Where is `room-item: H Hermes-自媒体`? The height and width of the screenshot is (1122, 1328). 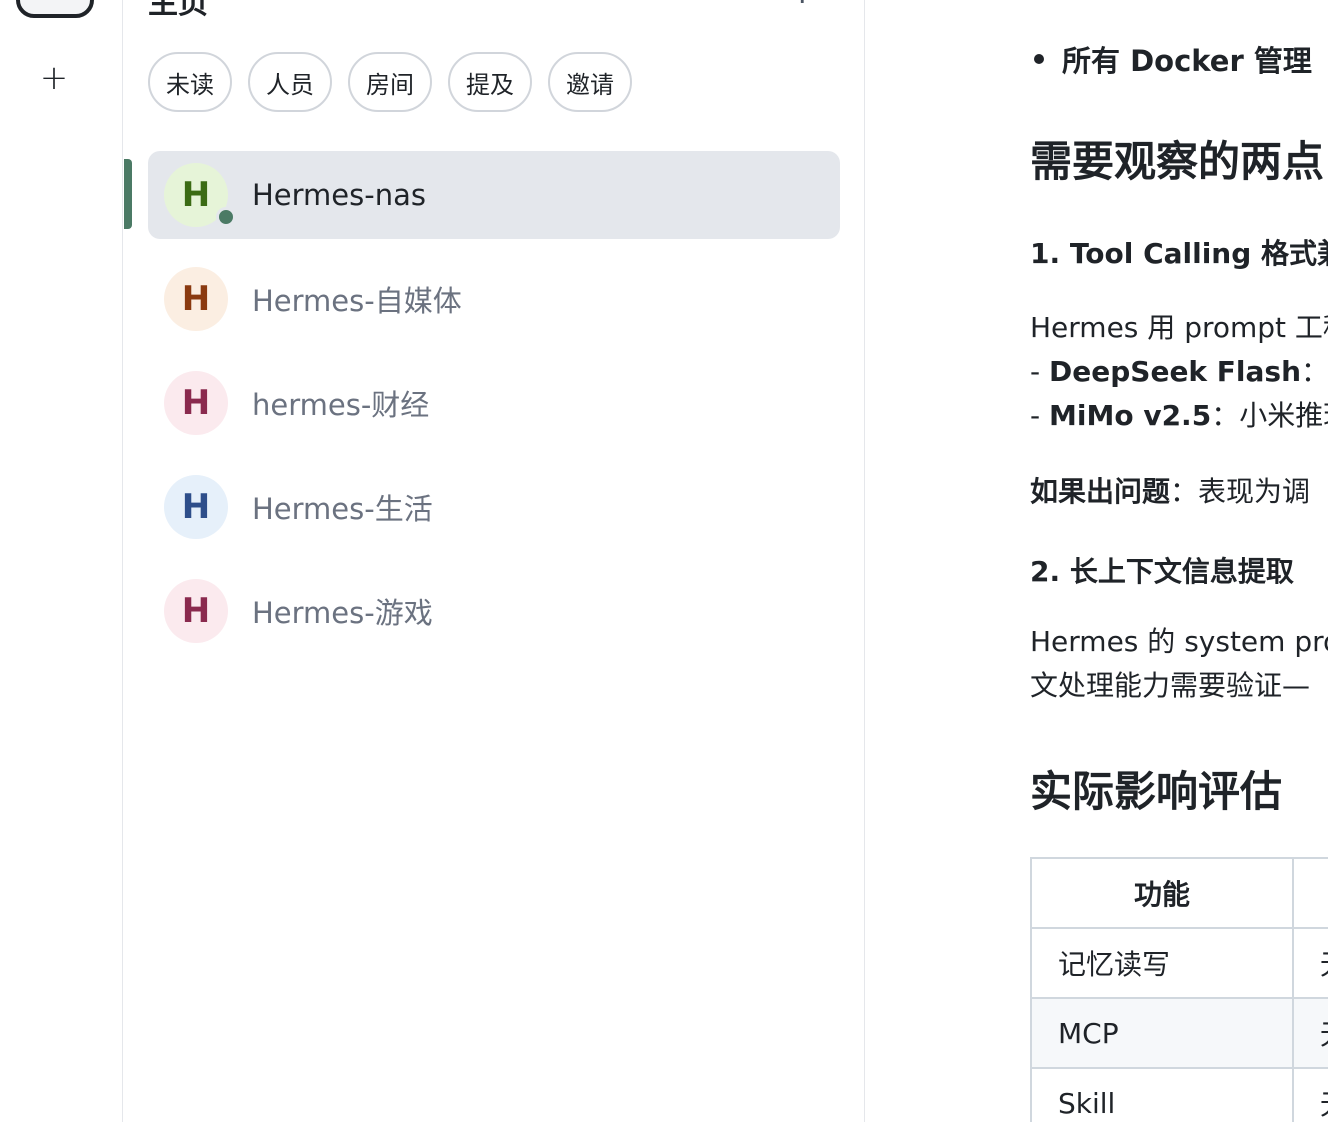 room-item: H Hermes-自媒体 is located at coordinates (494, 299).